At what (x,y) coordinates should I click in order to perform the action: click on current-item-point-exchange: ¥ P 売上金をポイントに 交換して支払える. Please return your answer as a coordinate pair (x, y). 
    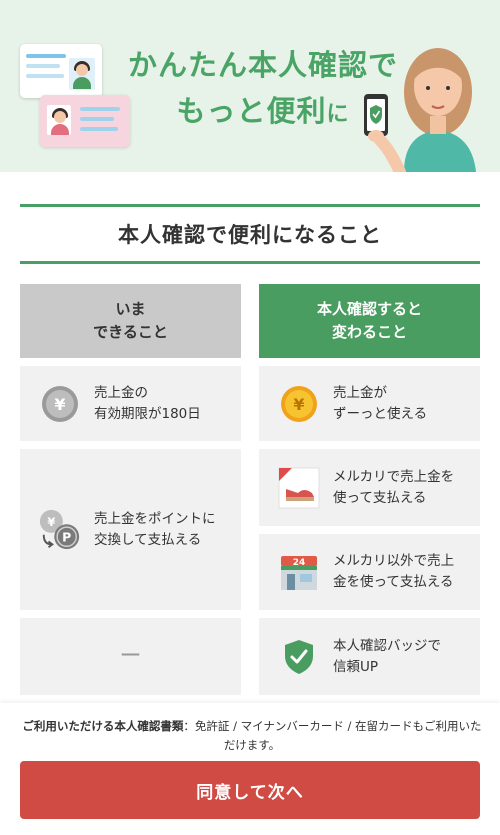
    Looking at the image, I should click on (130, 529).